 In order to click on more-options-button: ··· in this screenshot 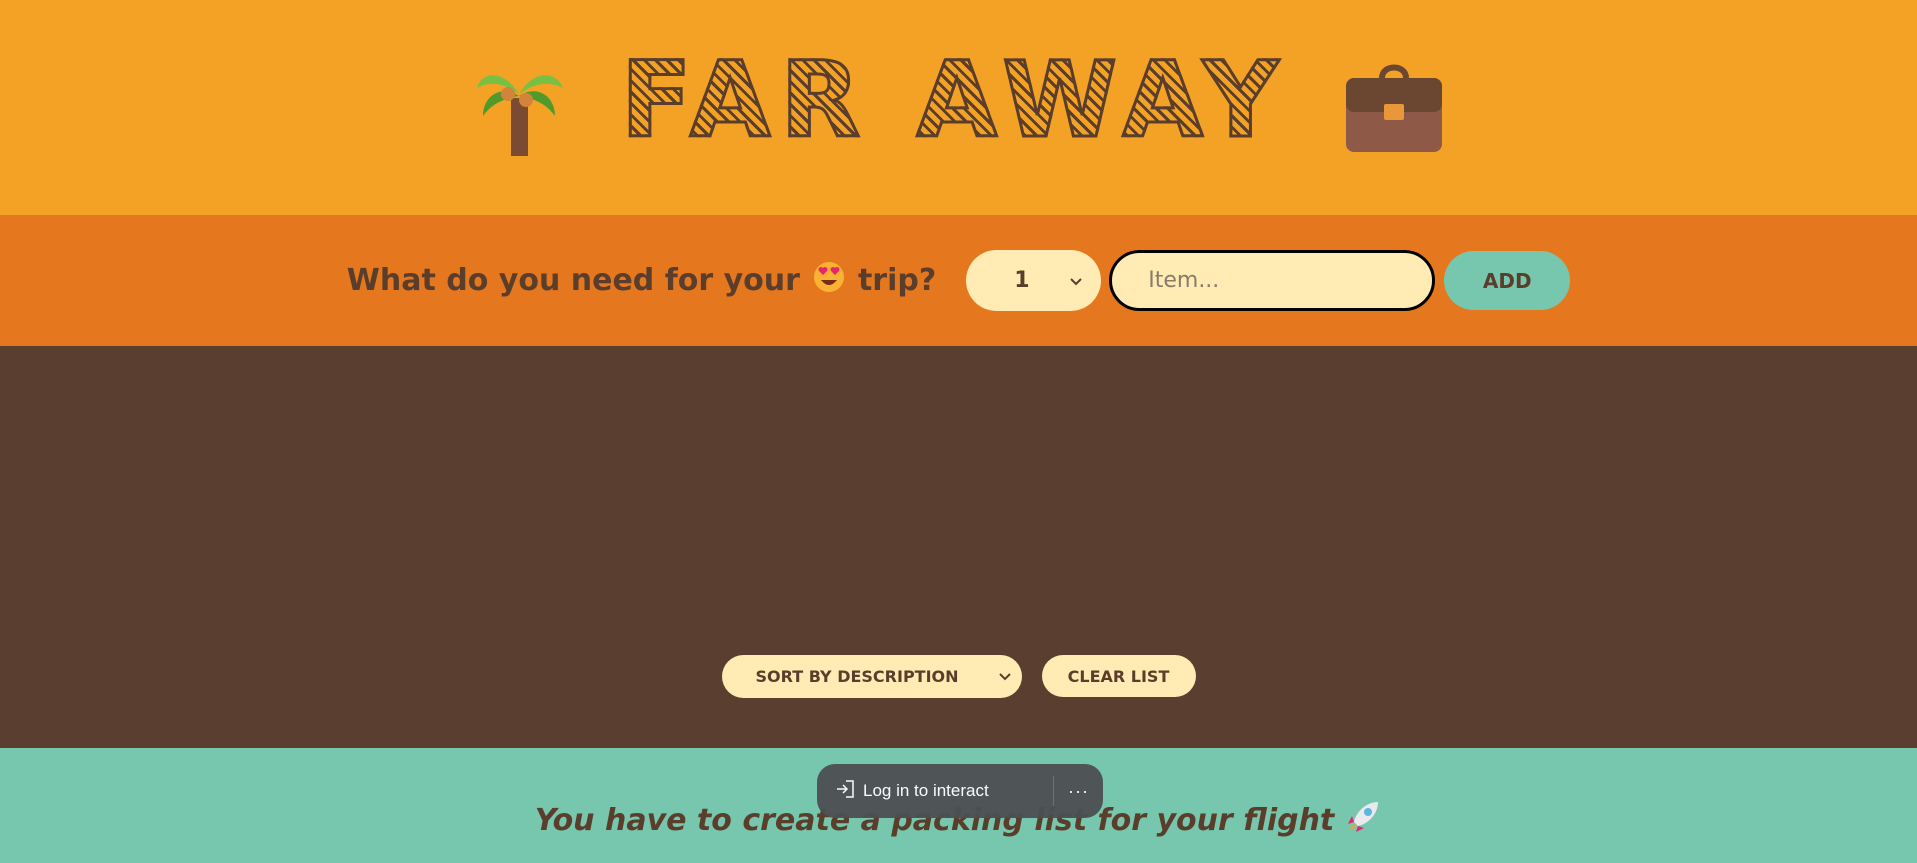, I will do `click(1078, 791)`.